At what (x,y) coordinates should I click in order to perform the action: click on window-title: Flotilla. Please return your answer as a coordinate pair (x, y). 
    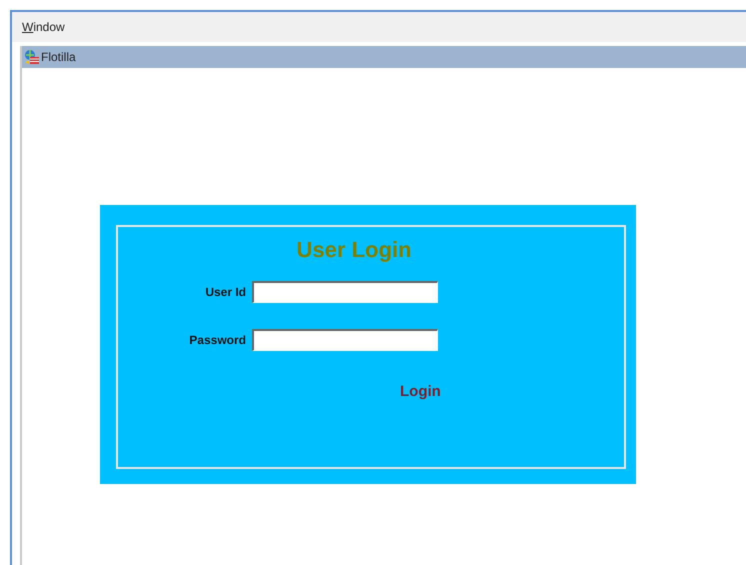
    Looking at the image, I should click on (58, 57).